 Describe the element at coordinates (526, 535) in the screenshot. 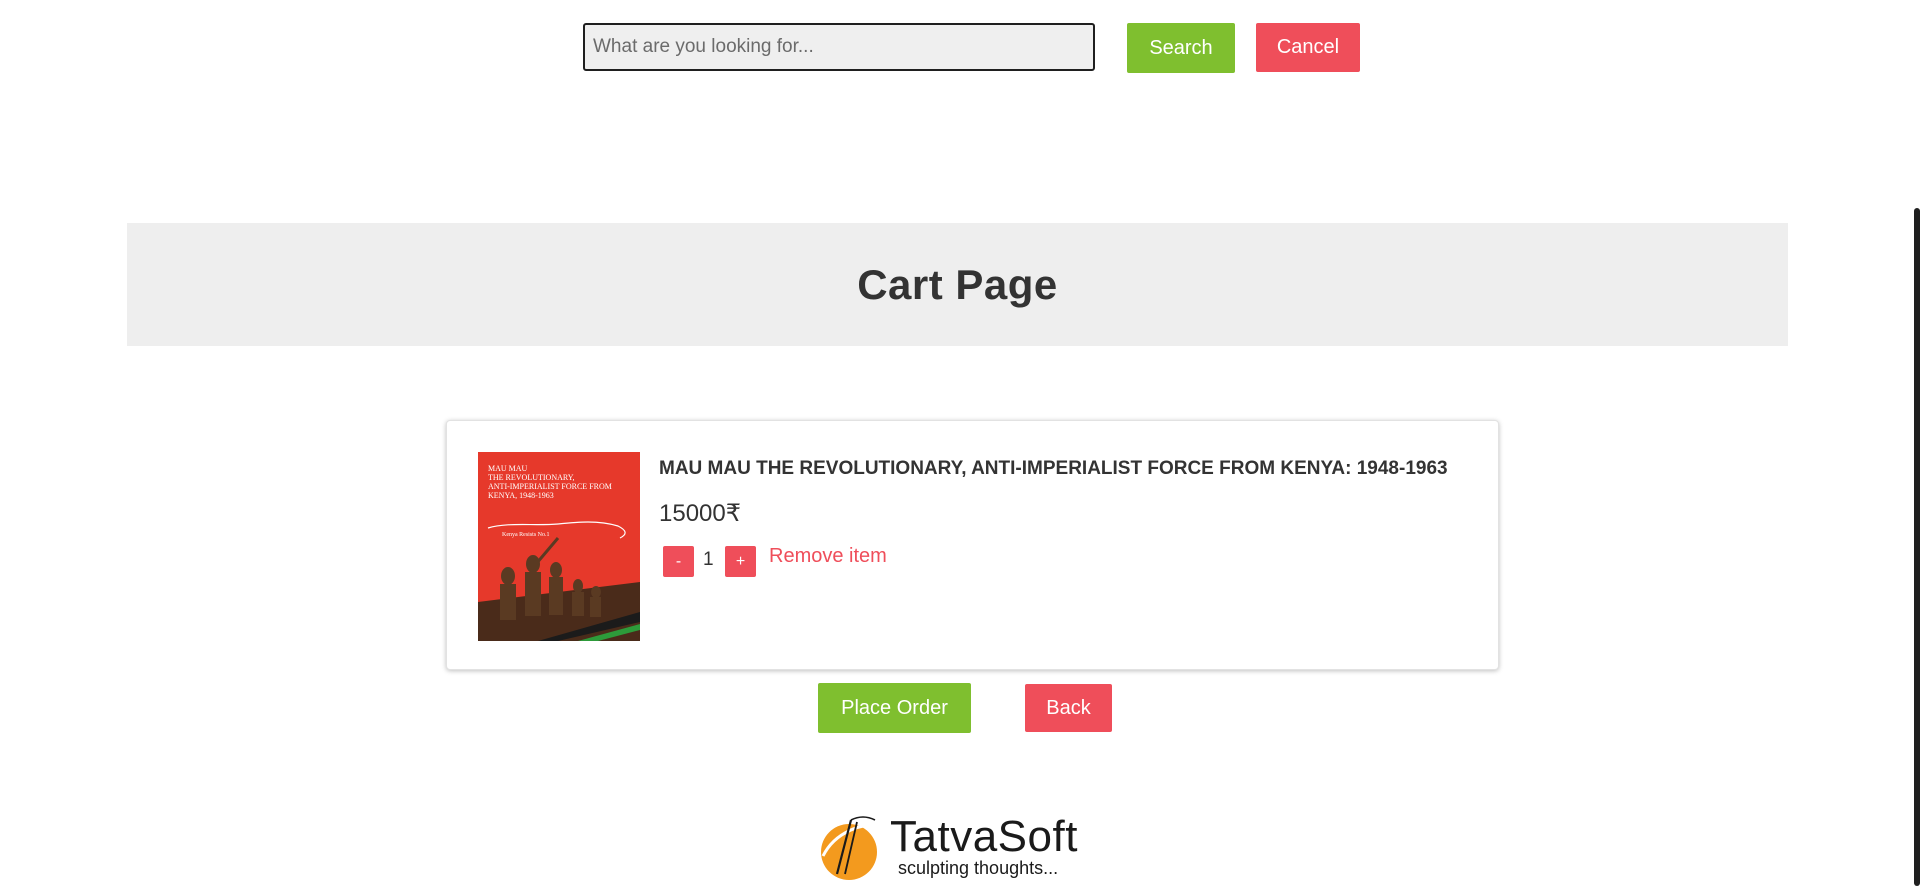

I see `book-cover-series: Kenya Resists No.1` at that location.